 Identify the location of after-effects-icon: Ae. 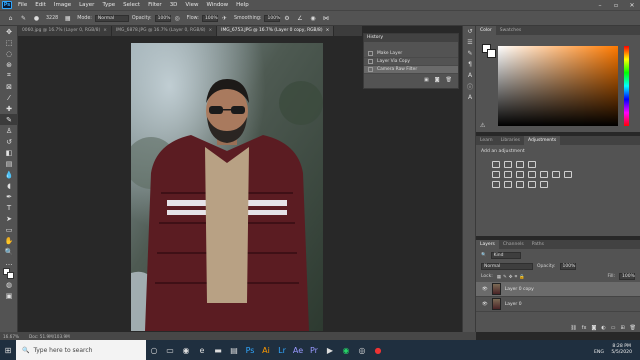
(298, 350).